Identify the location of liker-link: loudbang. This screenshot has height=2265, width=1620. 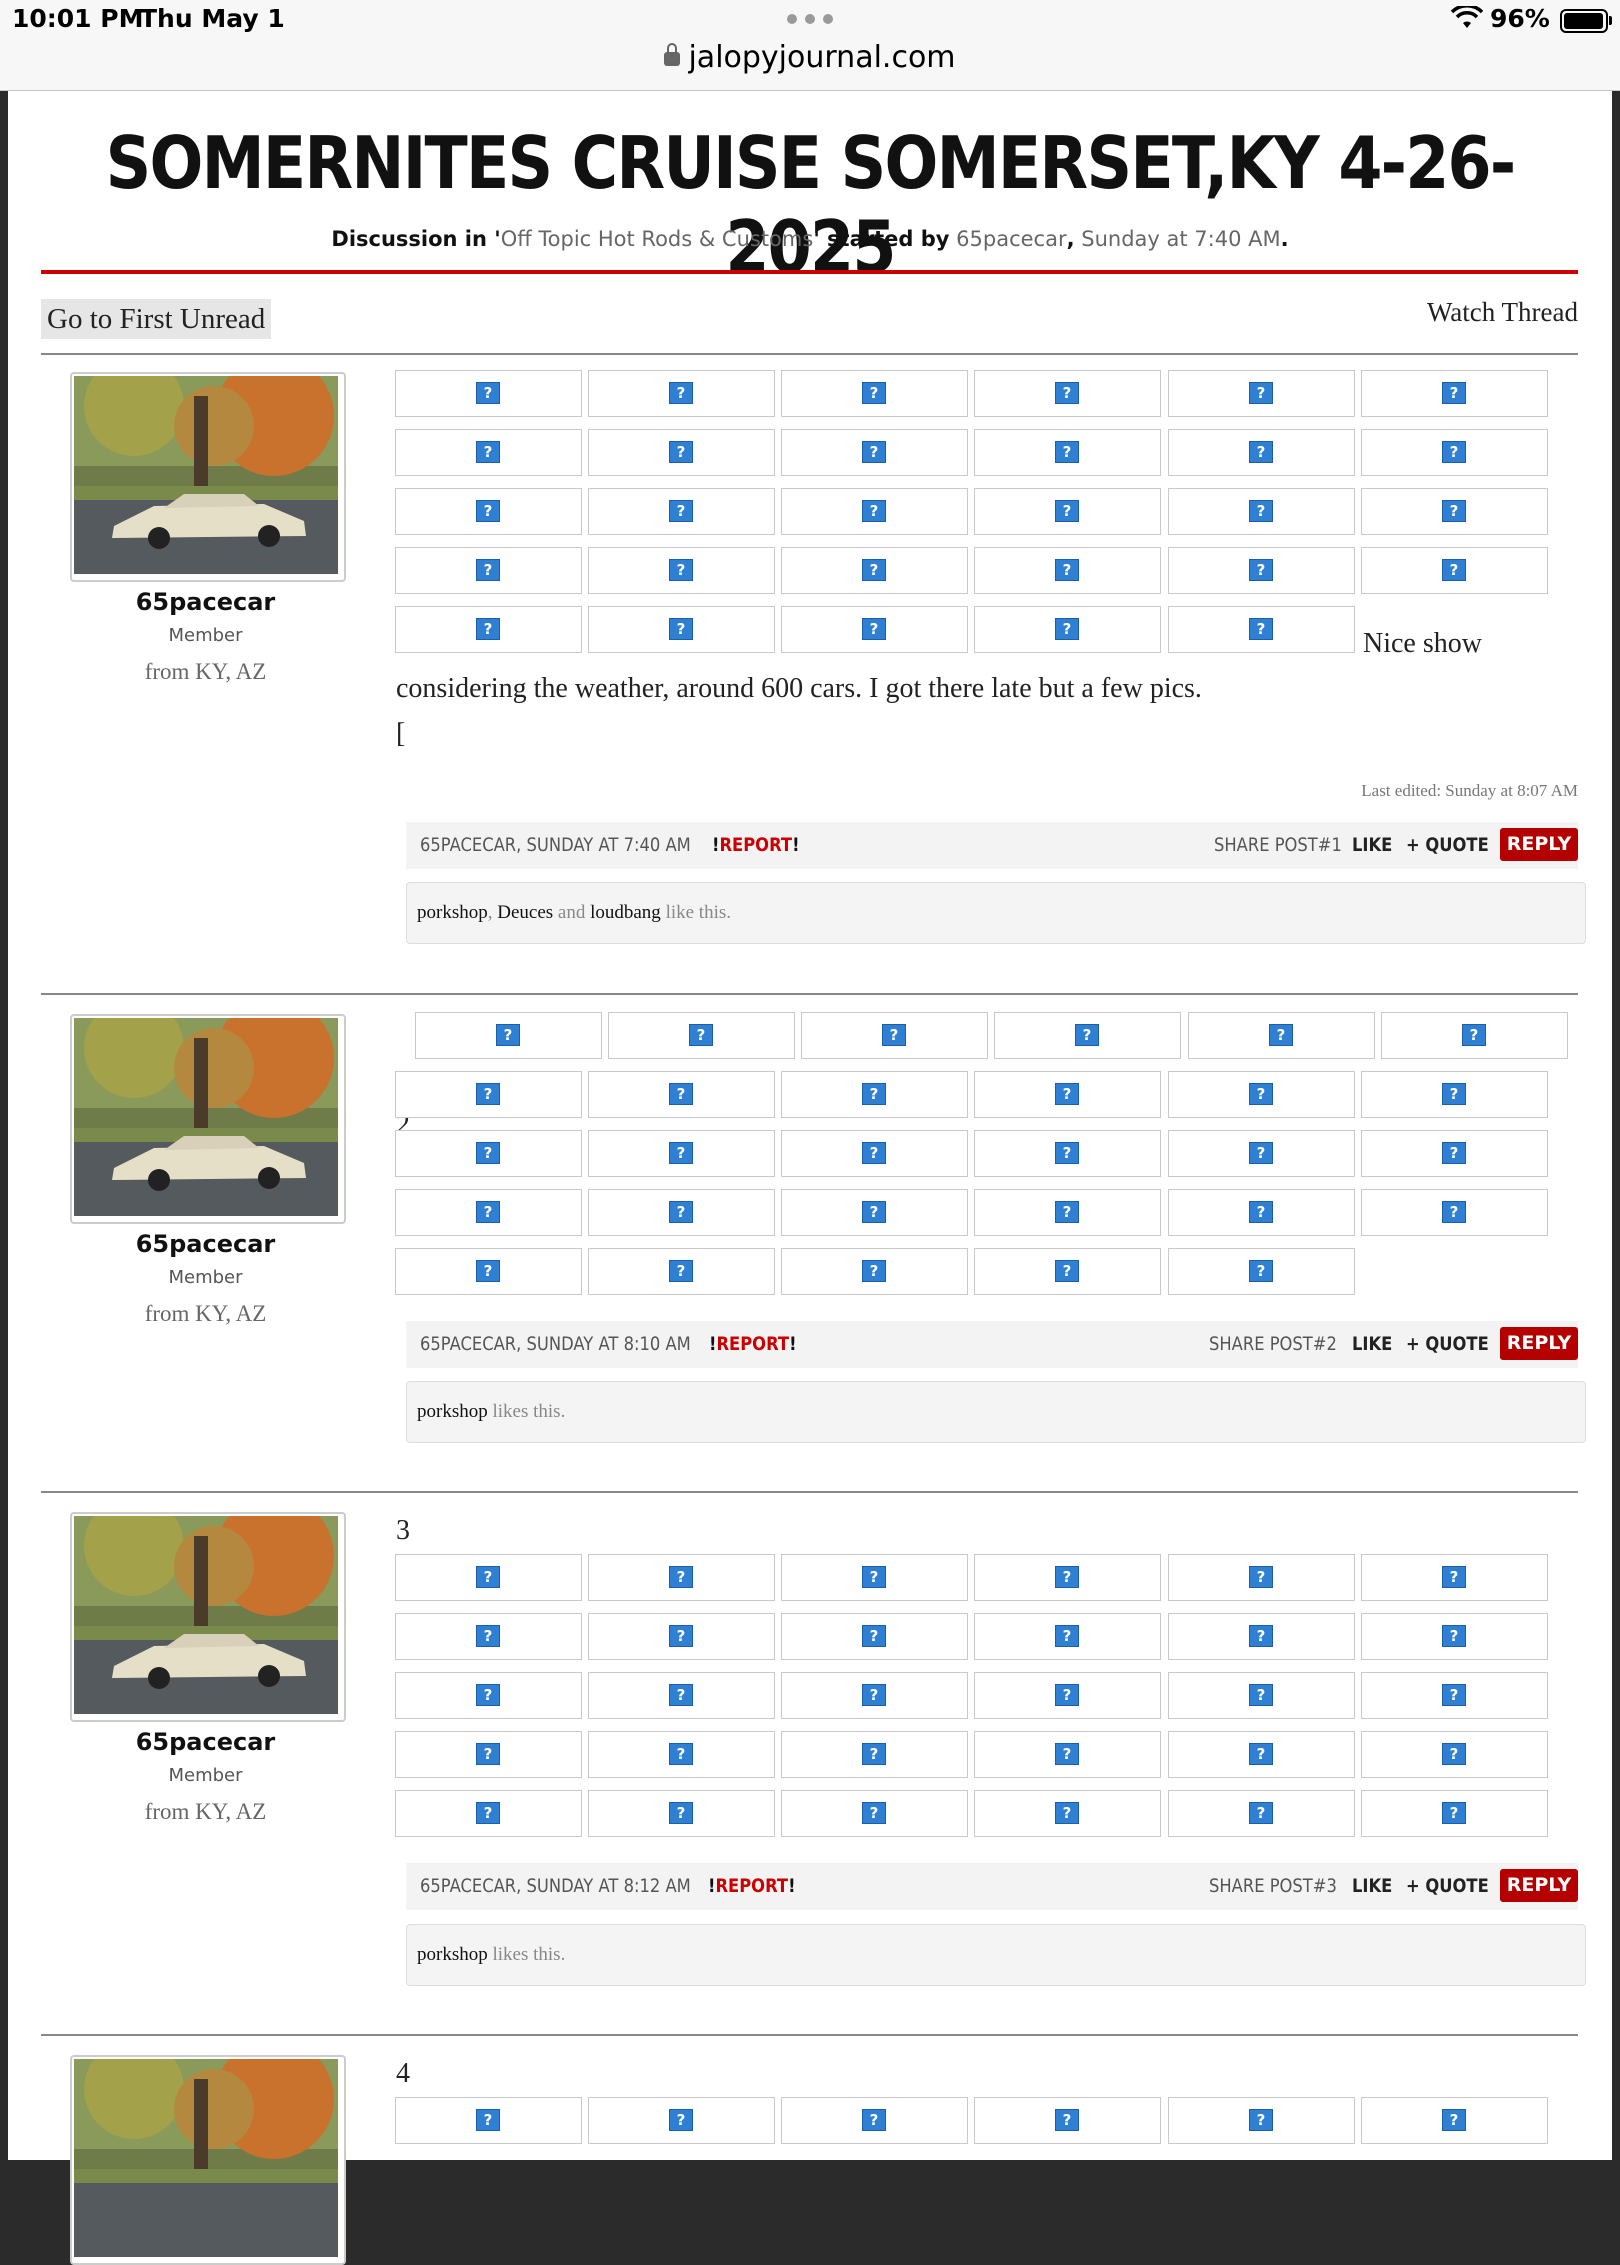
(625, 912).